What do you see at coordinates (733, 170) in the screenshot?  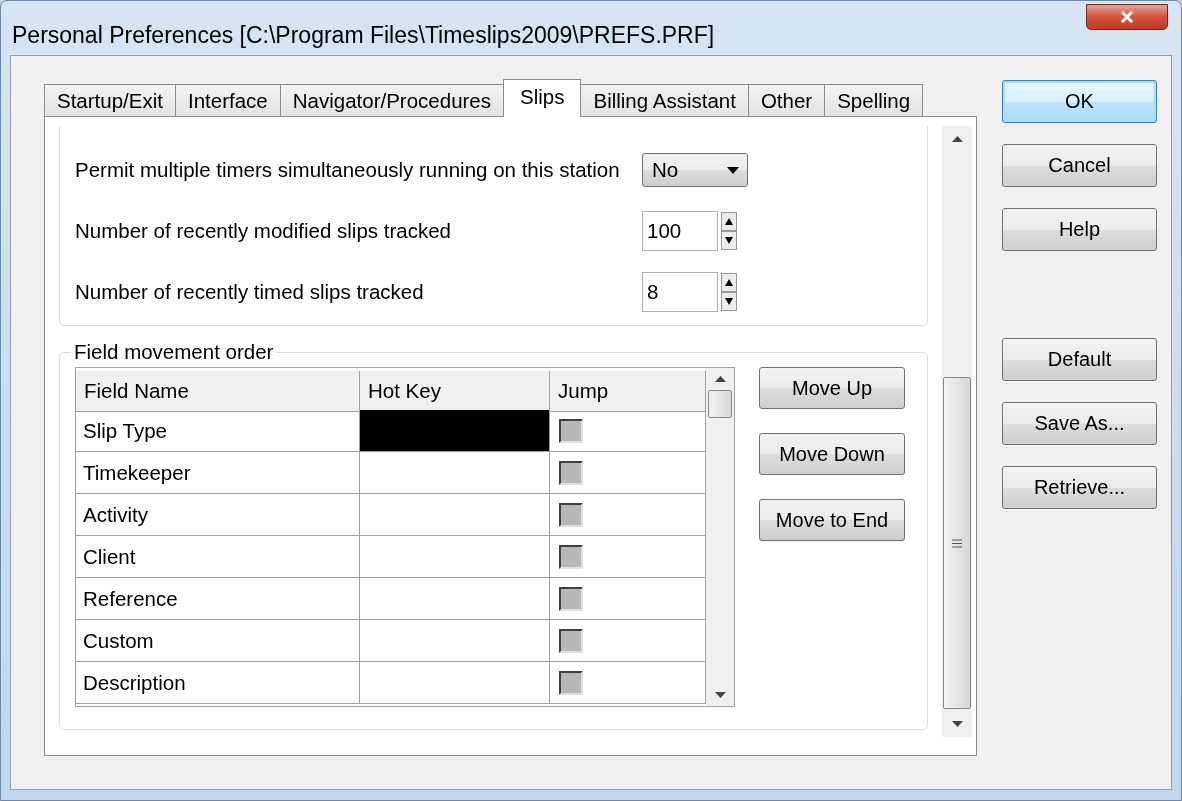 I see `dropdown-arrow-icon` at bounding box center [733, 170].